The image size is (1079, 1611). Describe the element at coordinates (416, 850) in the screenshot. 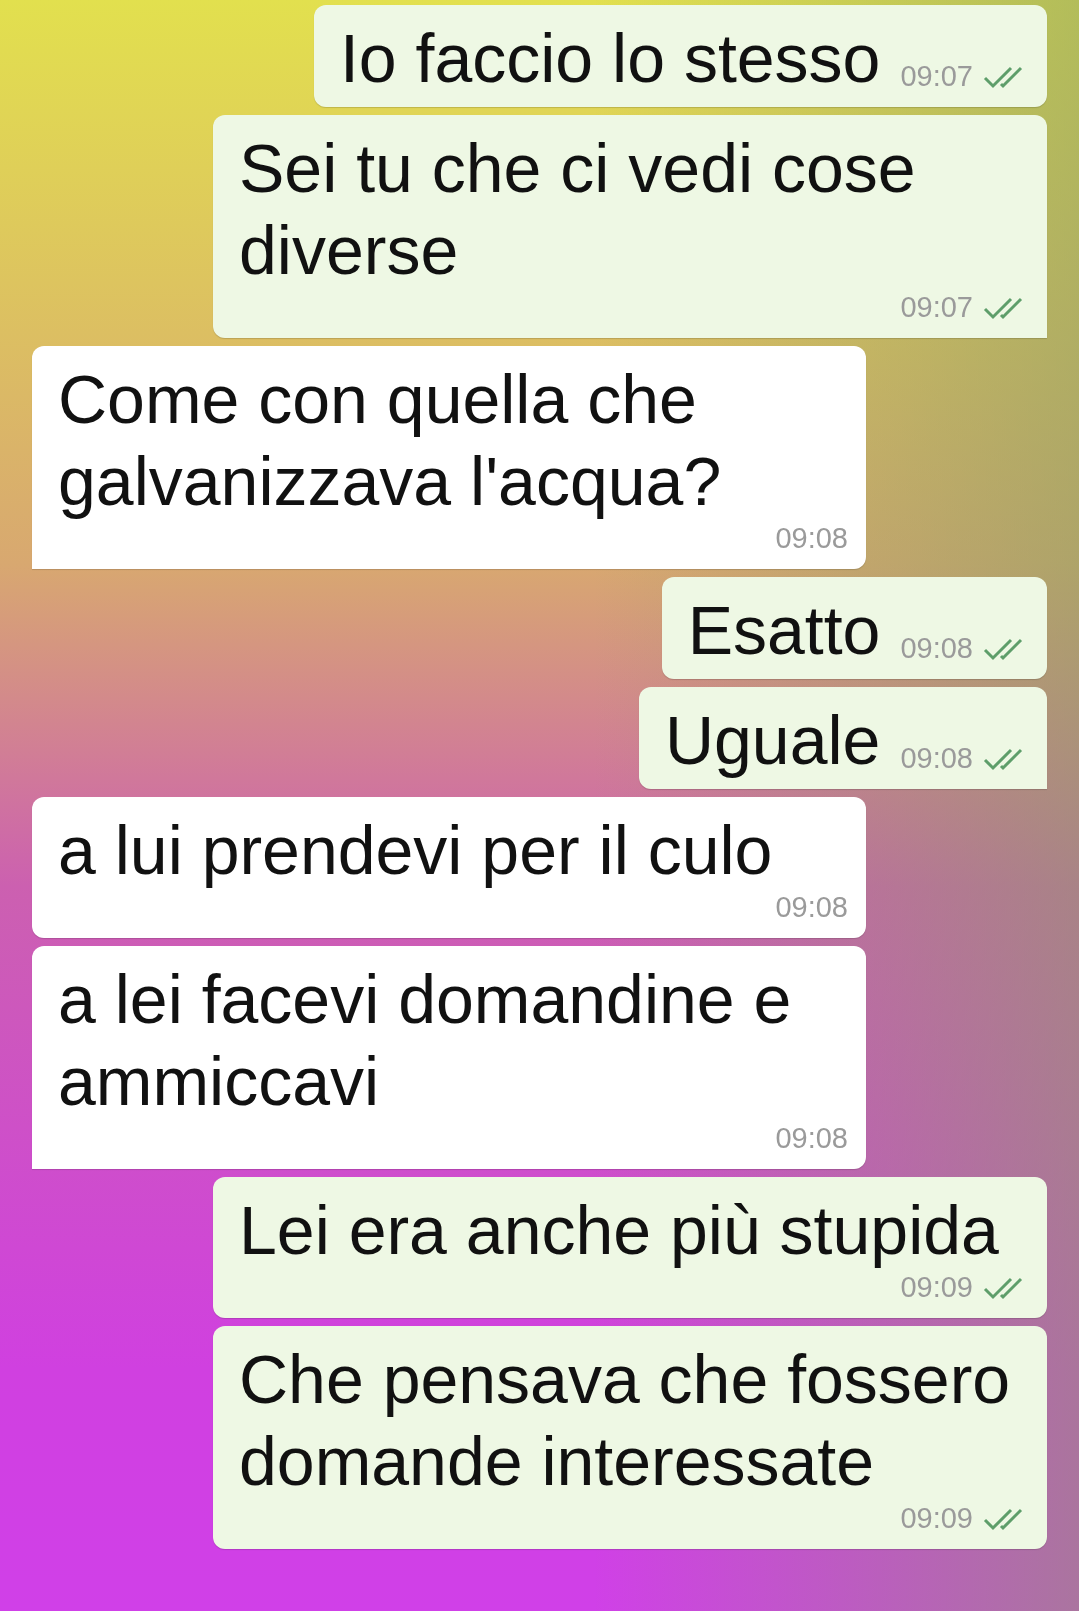

I see `message-text: a lui prendevi per il culo` at that location.